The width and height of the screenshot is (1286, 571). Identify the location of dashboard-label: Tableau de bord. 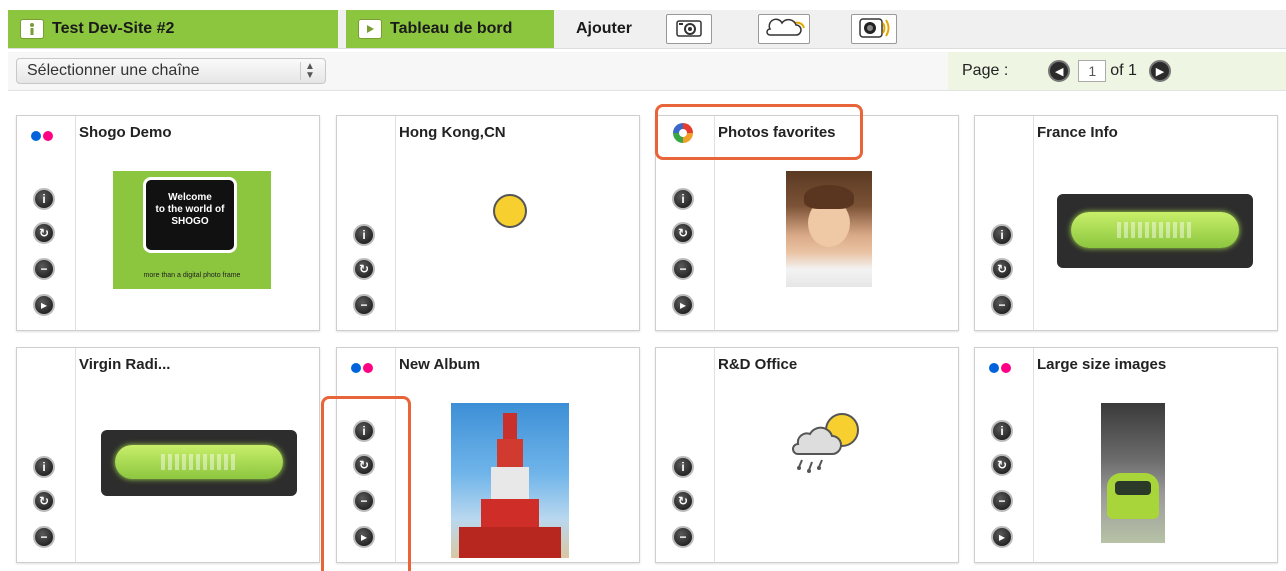
(451, 28).